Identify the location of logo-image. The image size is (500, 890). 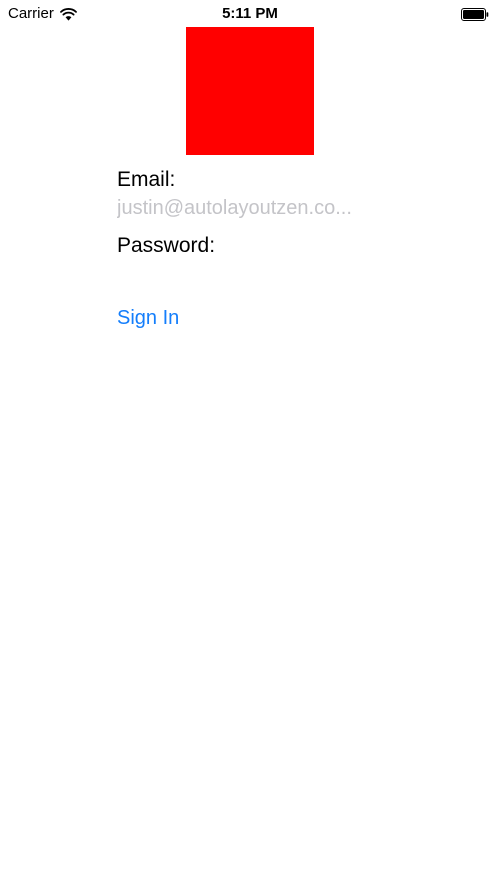
(250, 91).